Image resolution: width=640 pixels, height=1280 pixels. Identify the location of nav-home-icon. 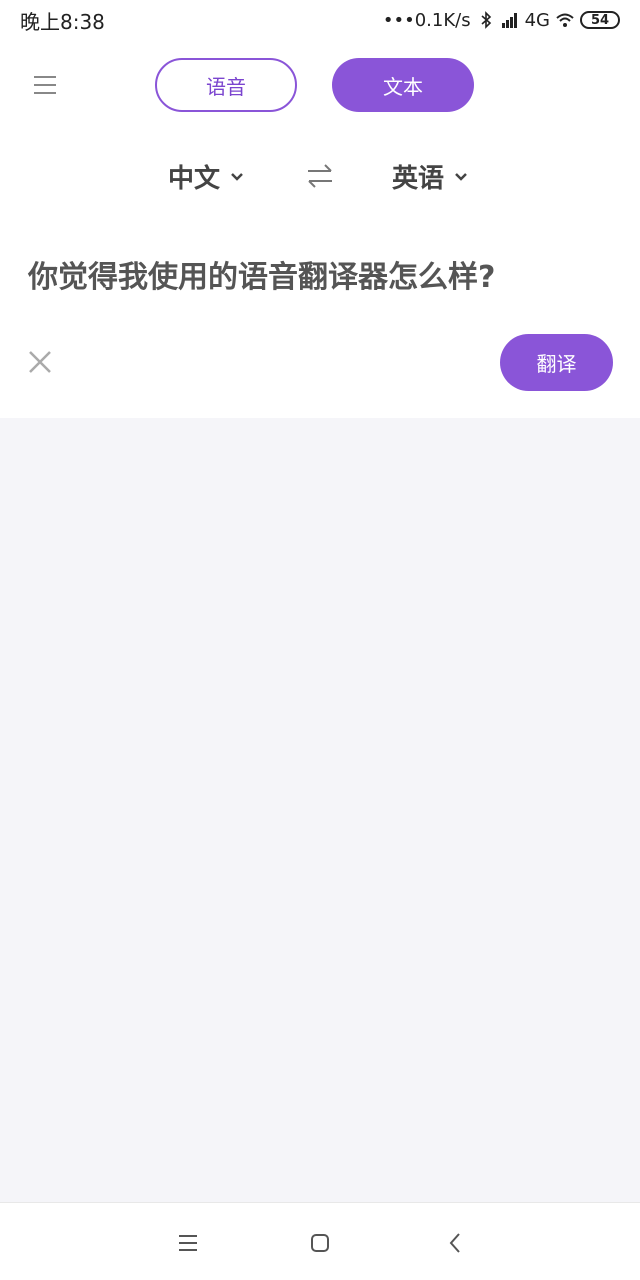
(320, 1243).